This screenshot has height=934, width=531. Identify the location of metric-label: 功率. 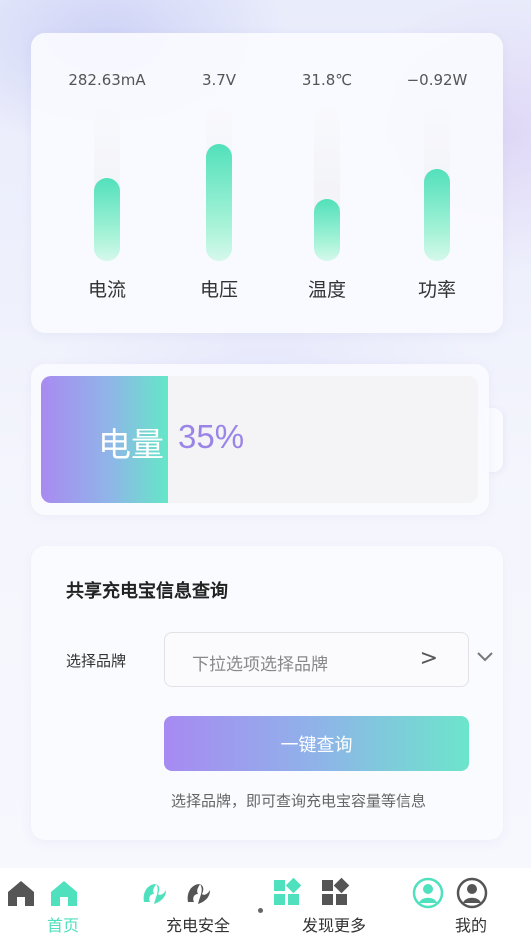
(436, 290).